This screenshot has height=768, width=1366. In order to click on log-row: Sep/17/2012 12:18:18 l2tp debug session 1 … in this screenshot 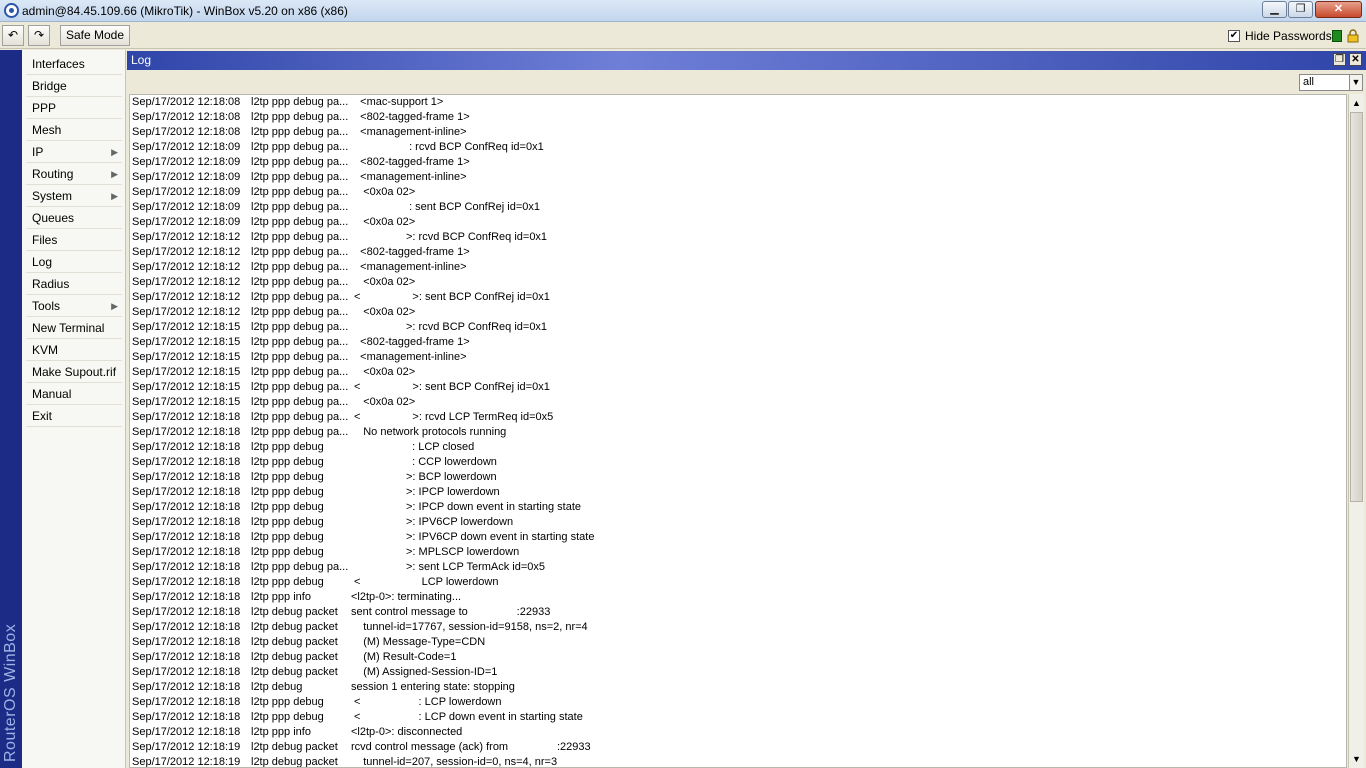, I will do `click(738, 687)`.